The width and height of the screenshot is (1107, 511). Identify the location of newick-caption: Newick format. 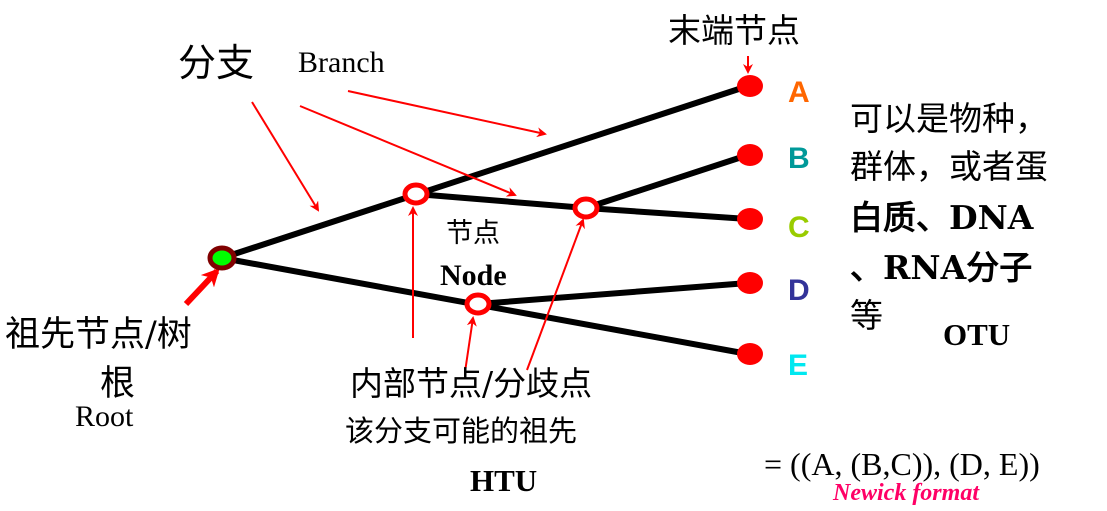
(906, 493).